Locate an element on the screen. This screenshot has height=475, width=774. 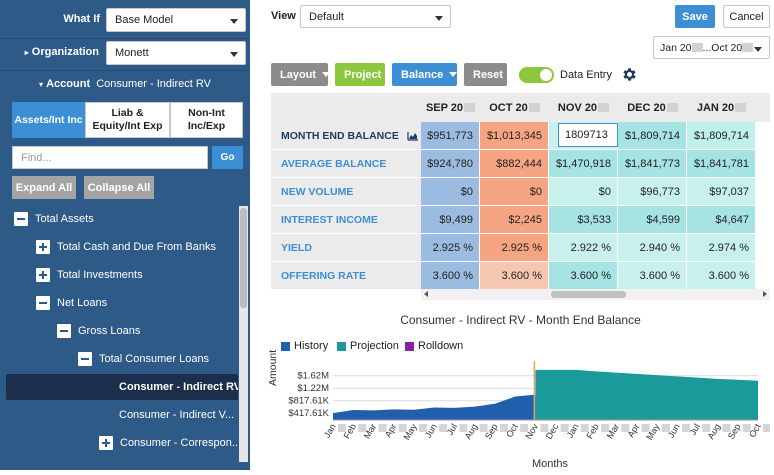
expand-all-button: Expand All is located at coordinates (44, 187).